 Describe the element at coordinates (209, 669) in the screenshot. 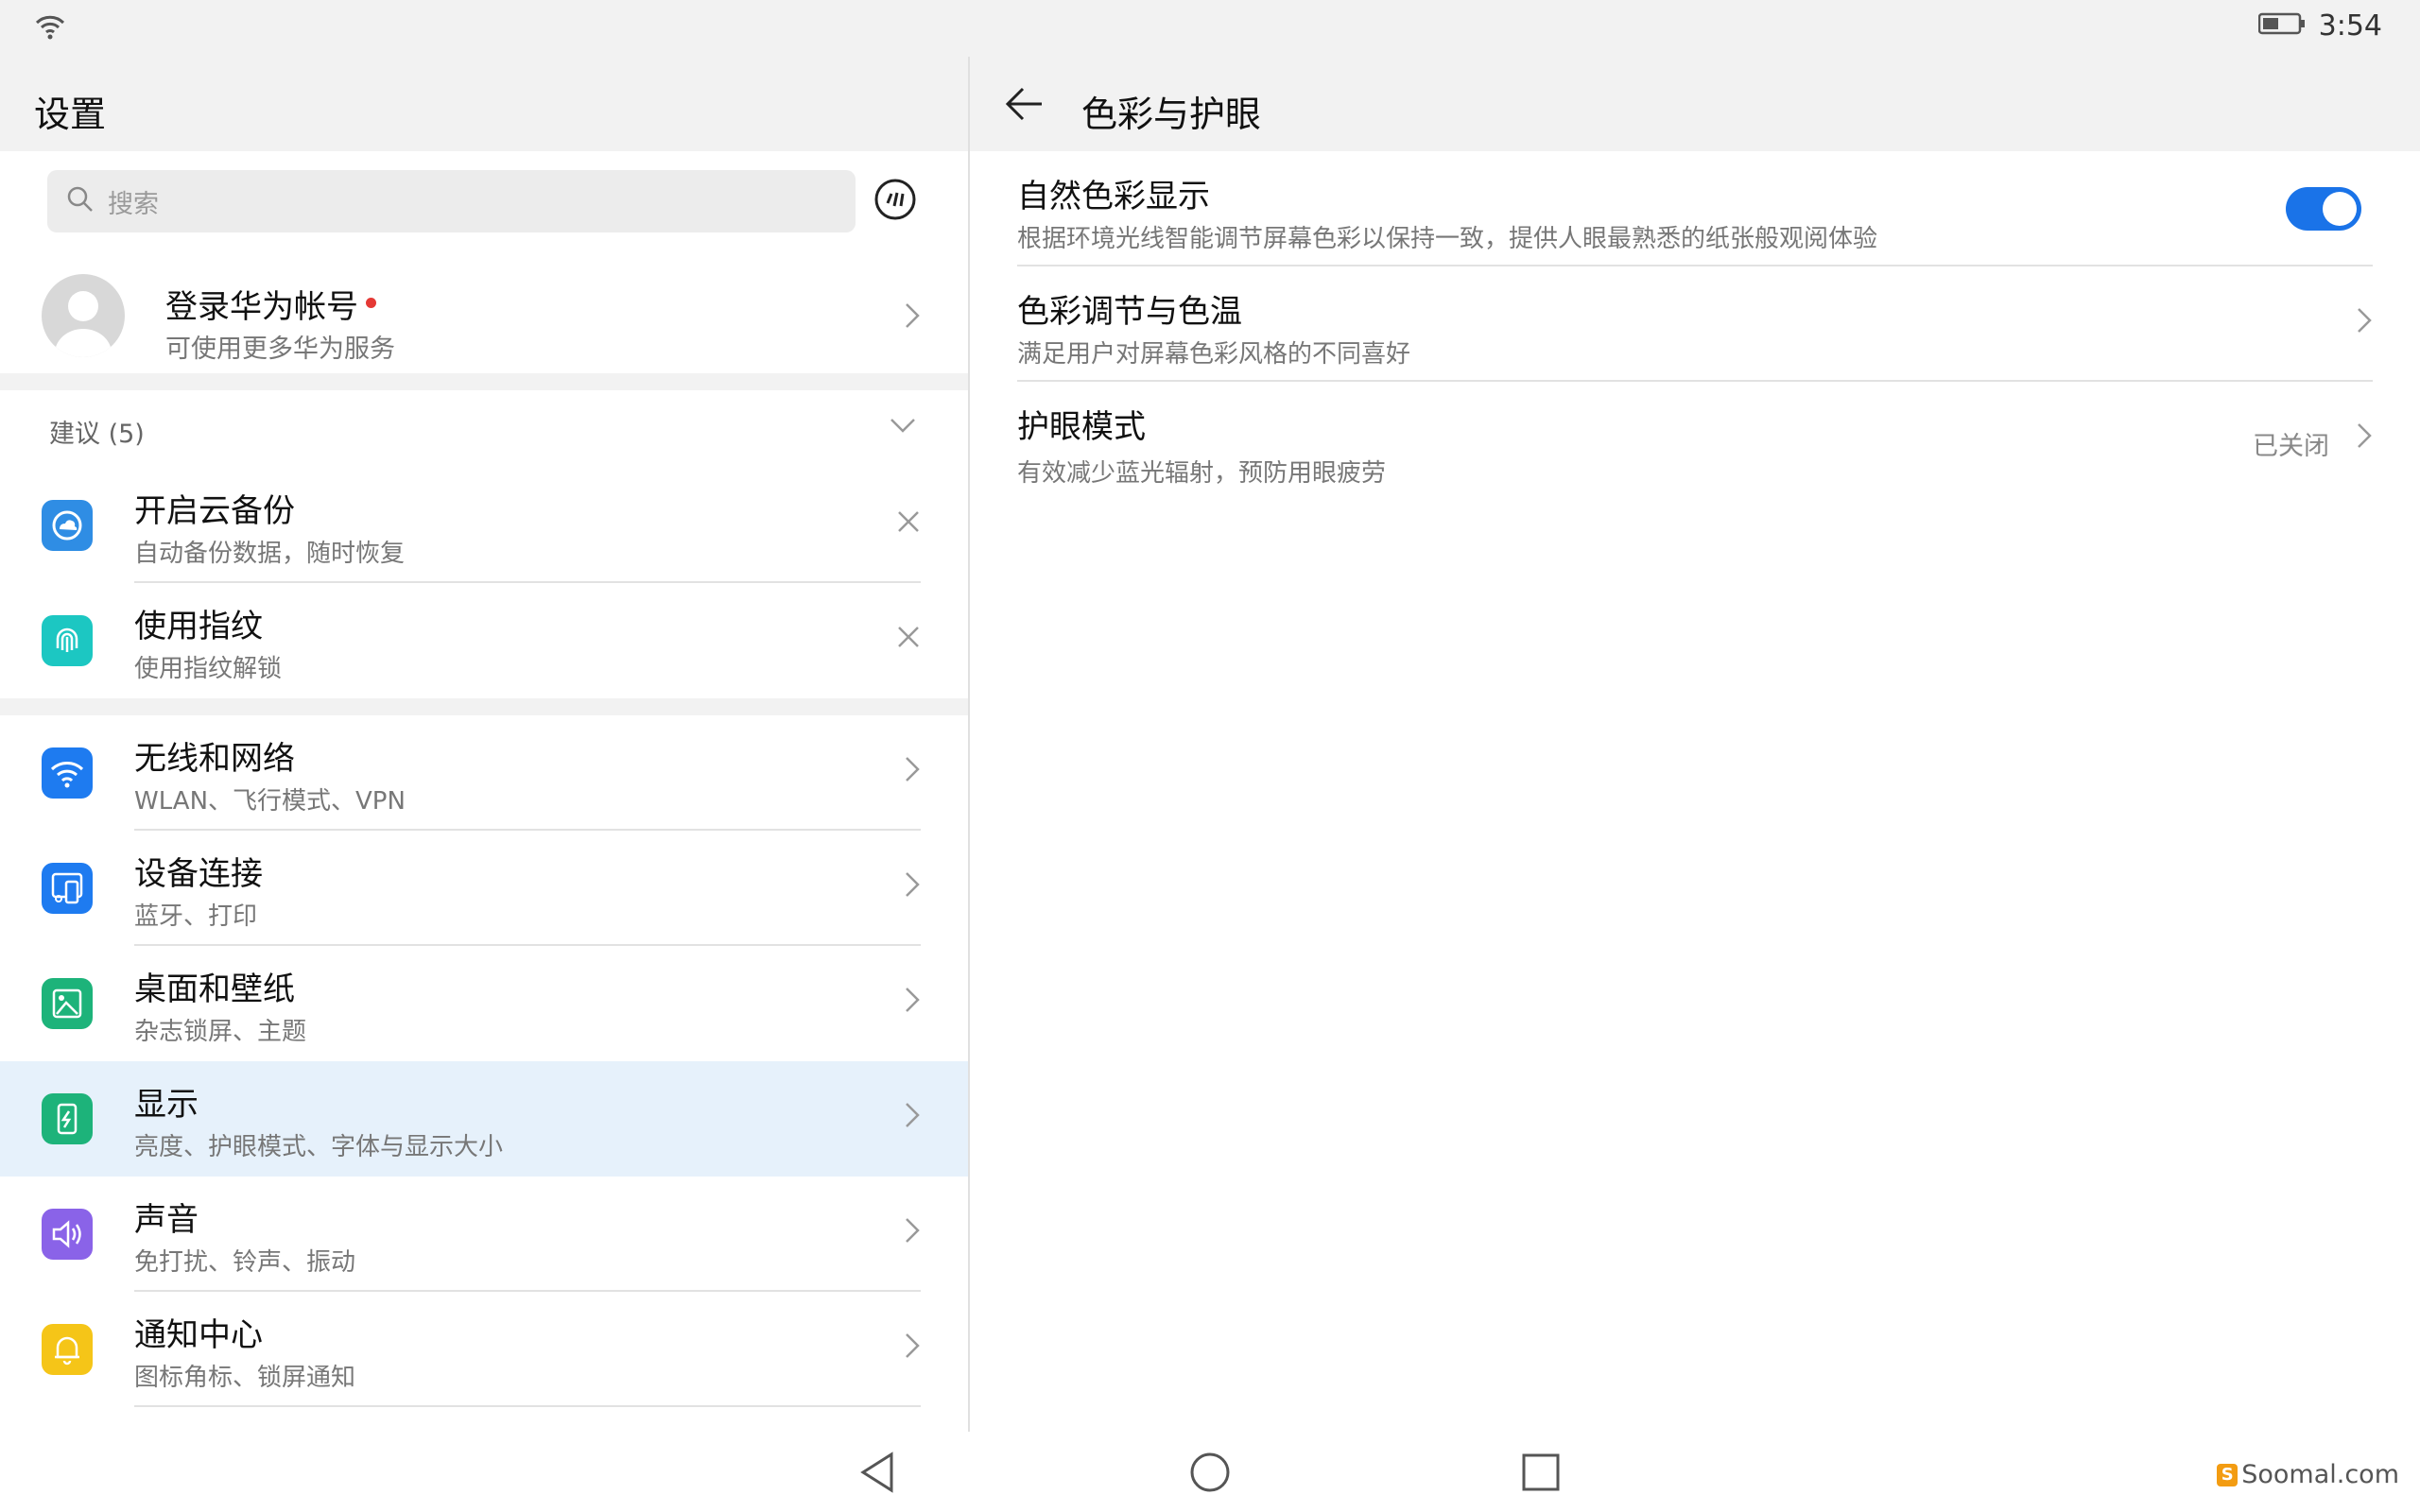

I see `row-subtitle: 使用指纹解锁` at that location.